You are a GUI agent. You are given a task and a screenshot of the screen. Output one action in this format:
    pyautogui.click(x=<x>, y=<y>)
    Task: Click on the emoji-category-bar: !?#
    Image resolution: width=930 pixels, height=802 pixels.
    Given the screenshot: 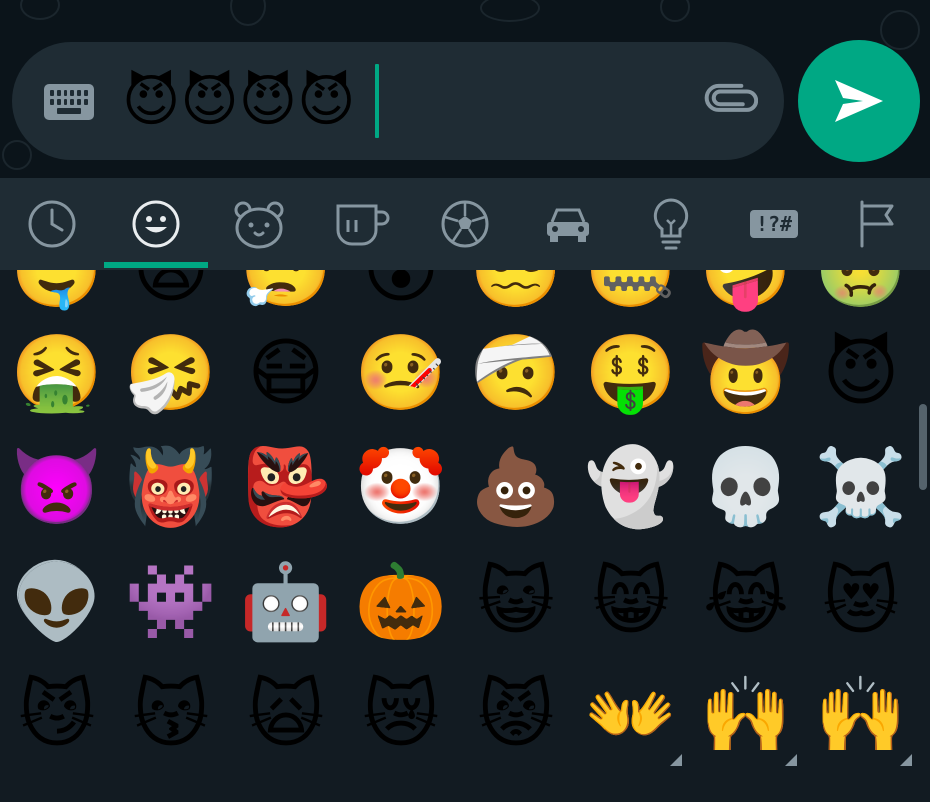 What is the action you would take?
    pyautogui.click(x=465, y=224)
    